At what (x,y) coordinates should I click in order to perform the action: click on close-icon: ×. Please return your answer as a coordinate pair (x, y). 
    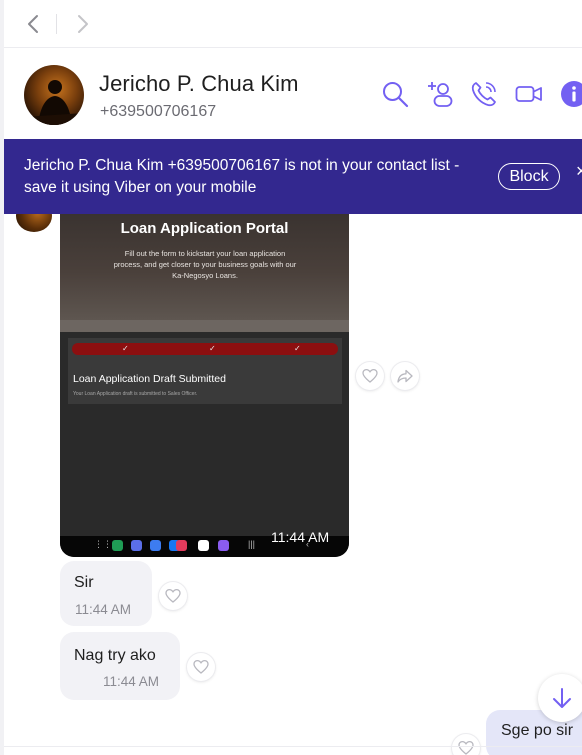
    Looking at the image, I should click on (579, 171).